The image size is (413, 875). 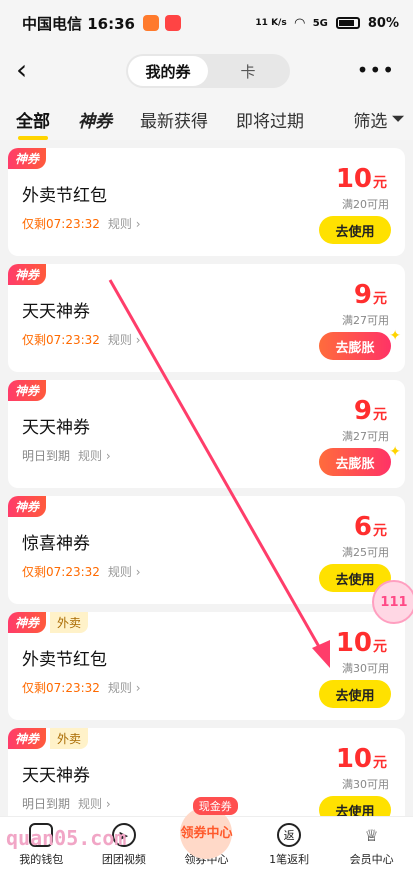 What do you see at coordinates (95, 119) in the screenshot?
I see `tab-shenquan: 神券` at bounding box center [95, 119].